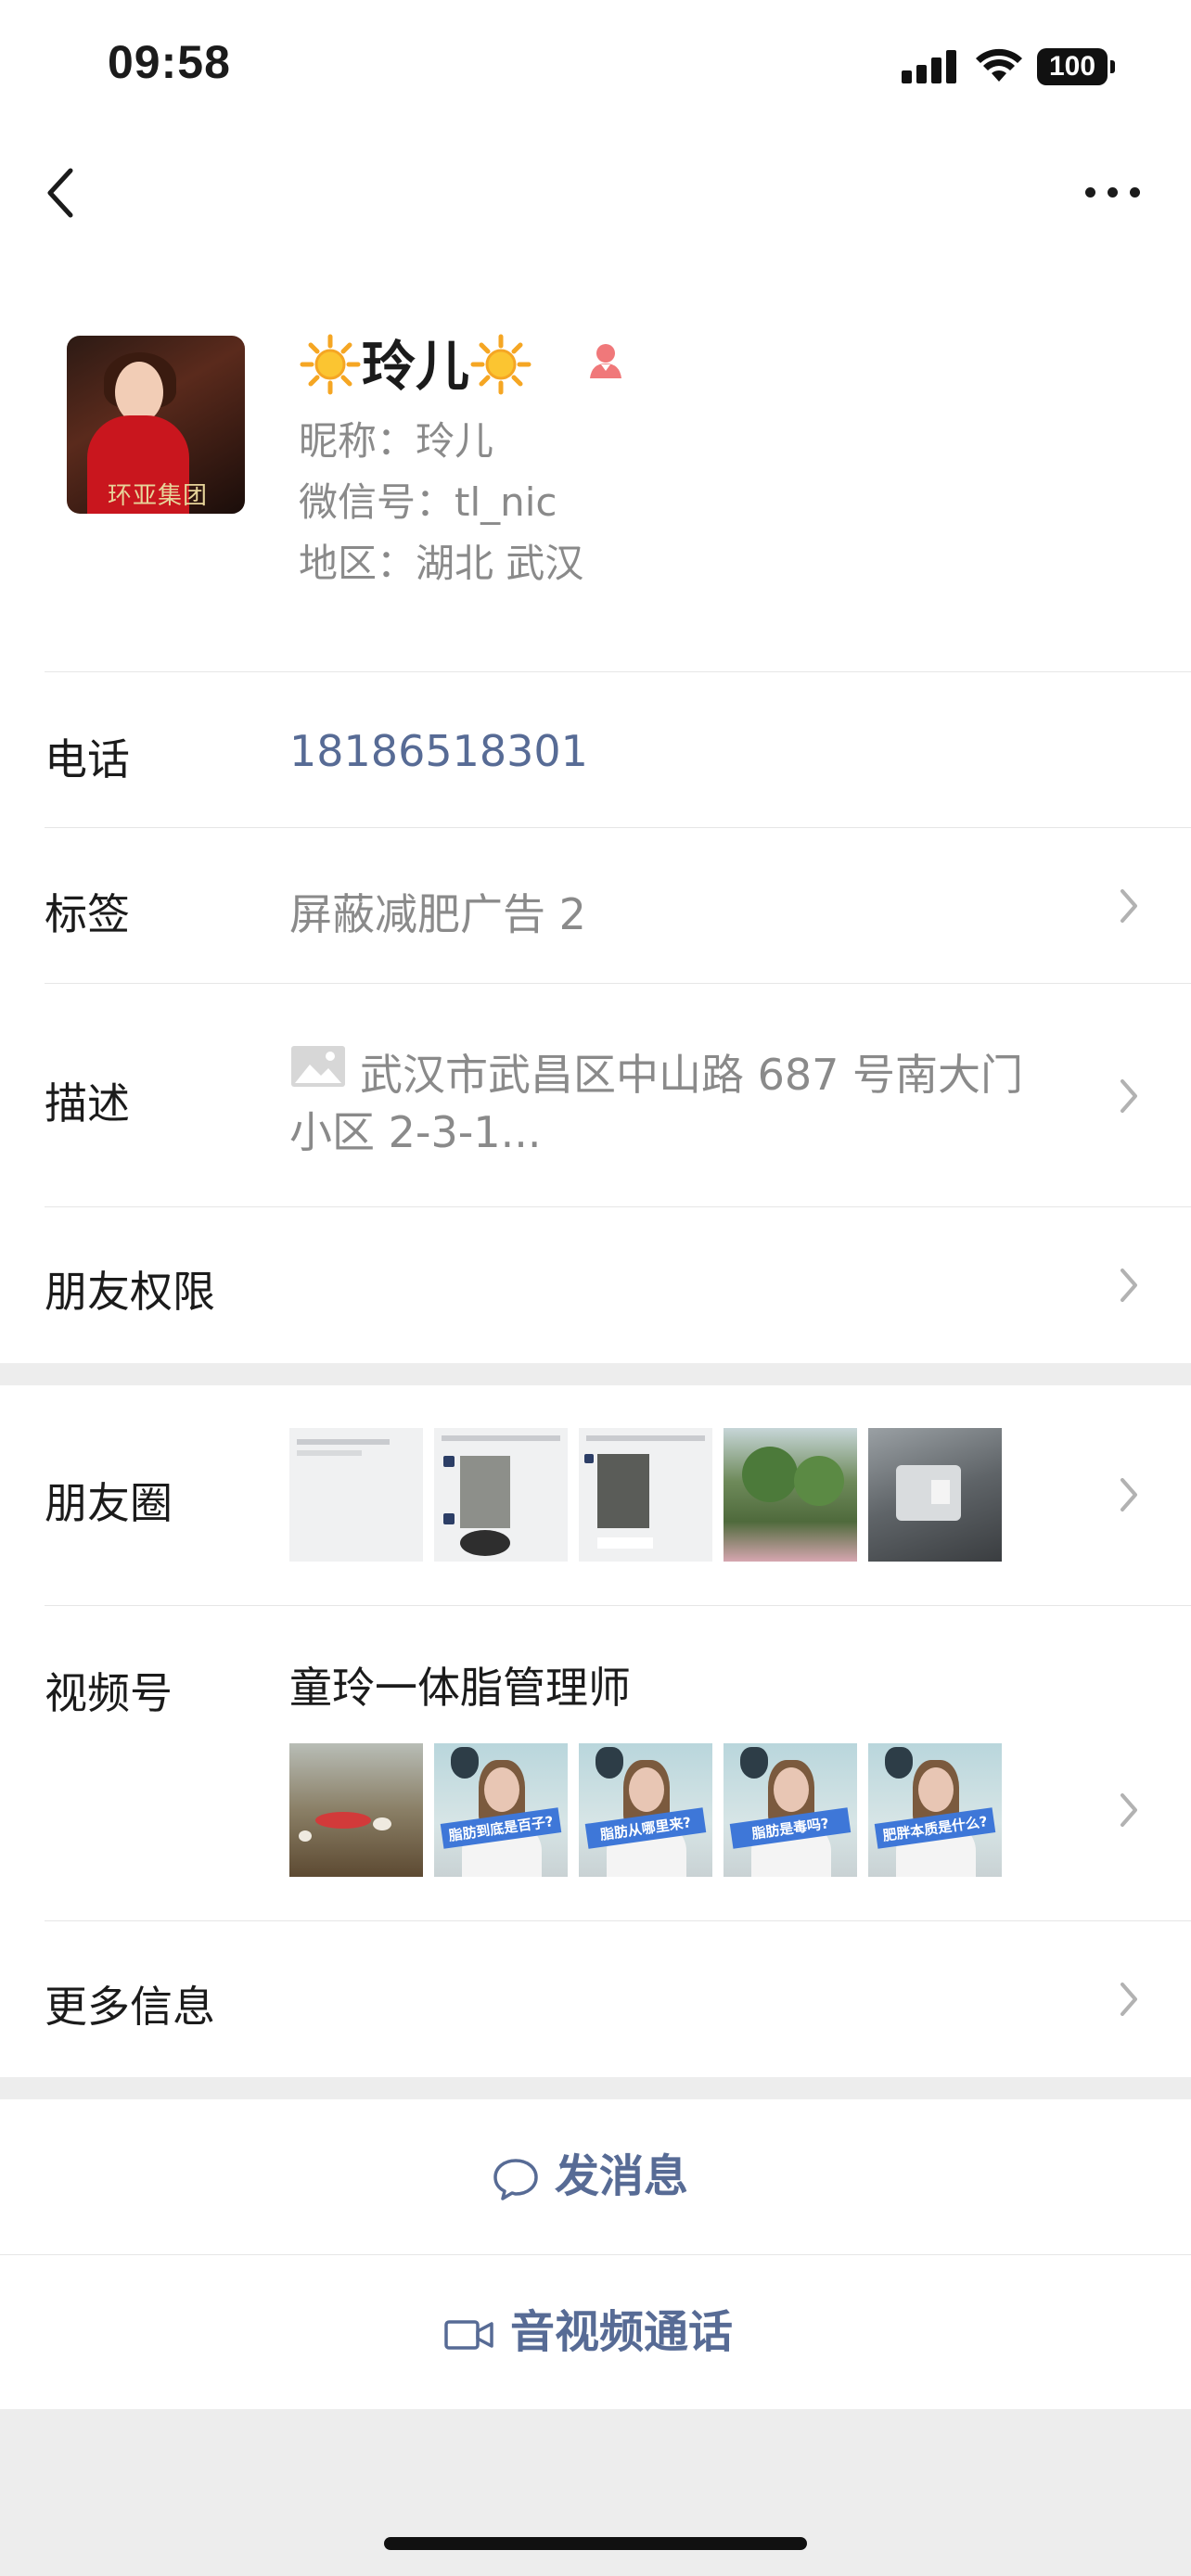  Describe the element at coordinates (130, 1292) in the screenshot. I see `friend-permissions-label: 朋友权限` at that location.